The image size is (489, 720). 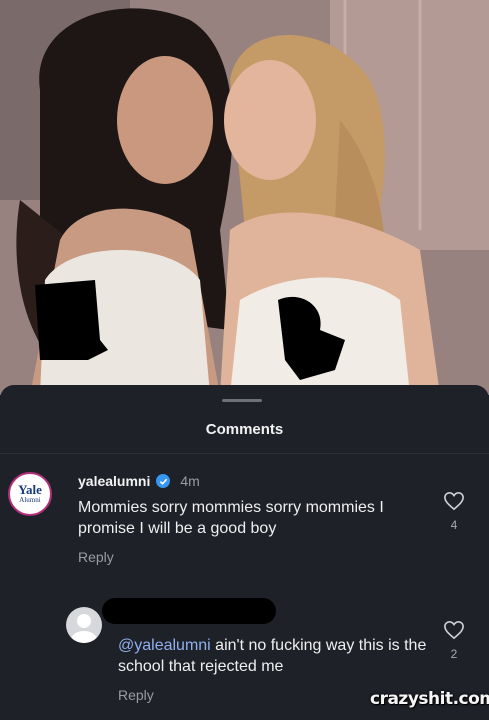 What do you see at coordinates (242, 400) in the screenshot?
I see `sheet-drag-handle` at bounding box center [242, 400].